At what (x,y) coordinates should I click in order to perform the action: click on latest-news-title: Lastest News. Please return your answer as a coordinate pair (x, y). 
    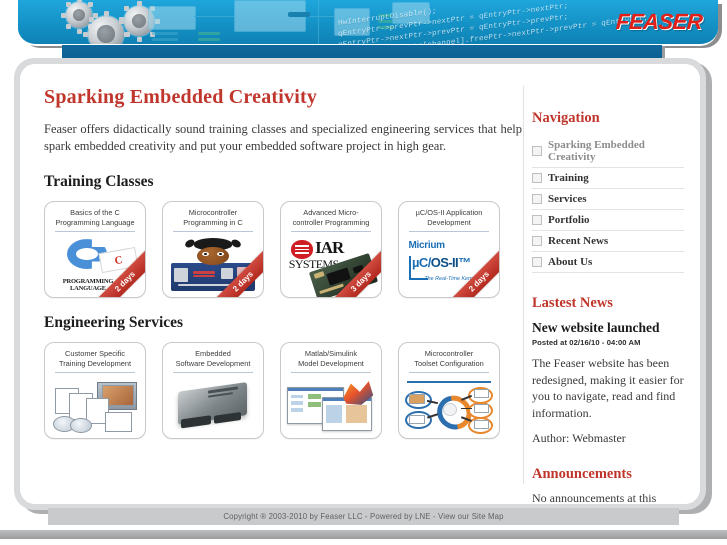
    Looking at the image, I should click on (572, 303).